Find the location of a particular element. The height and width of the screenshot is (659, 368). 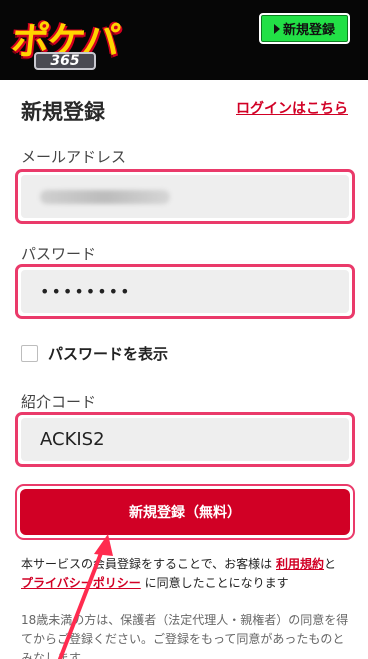

referral-input: ACKIS2 is located at coordinates (185, 439).